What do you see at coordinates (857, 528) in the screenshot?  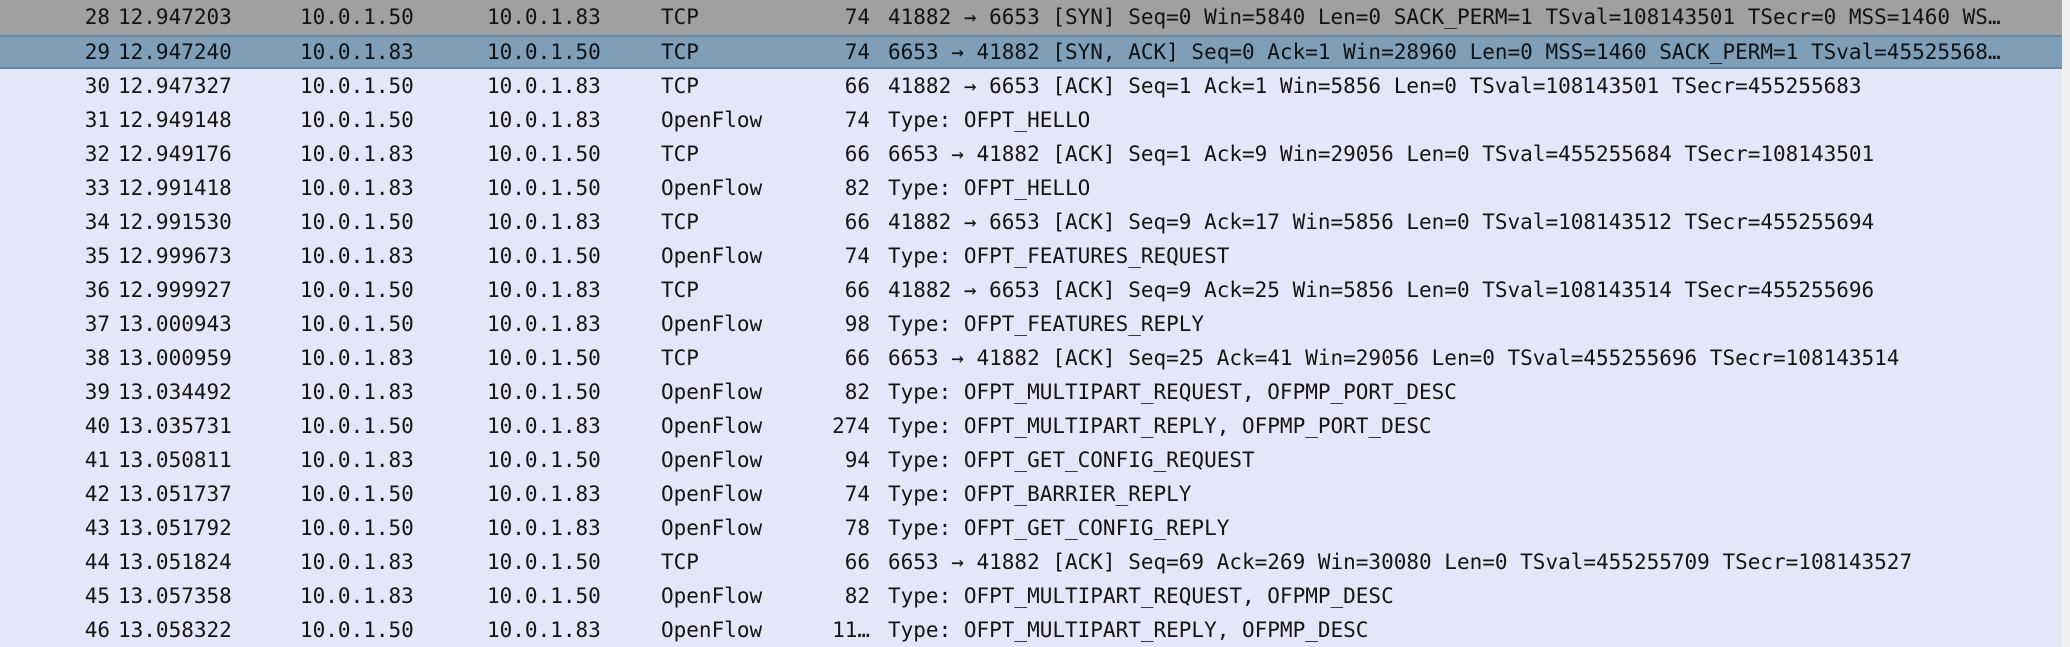 I see `packet-length: 78` at bounding box center [857, 528].